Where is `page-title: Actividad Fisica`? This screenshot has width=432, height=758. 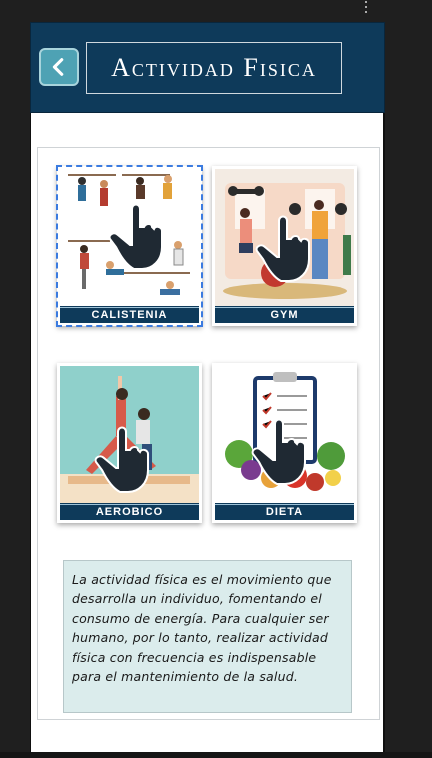
page-title: Actividad Fisica is located at coordinates (214, 67).